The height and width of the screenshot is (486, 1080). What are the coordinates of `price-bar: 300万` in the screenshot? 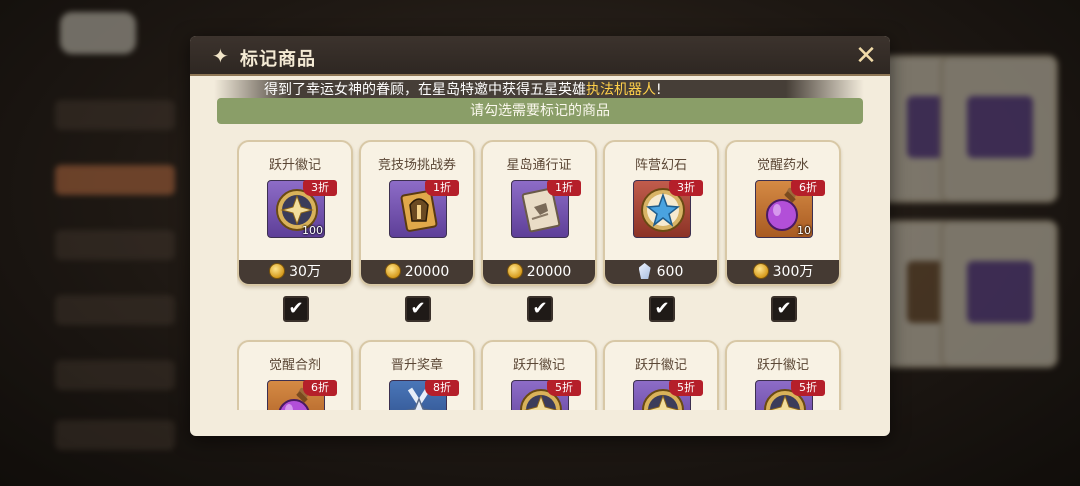 It's located at (783, 272).